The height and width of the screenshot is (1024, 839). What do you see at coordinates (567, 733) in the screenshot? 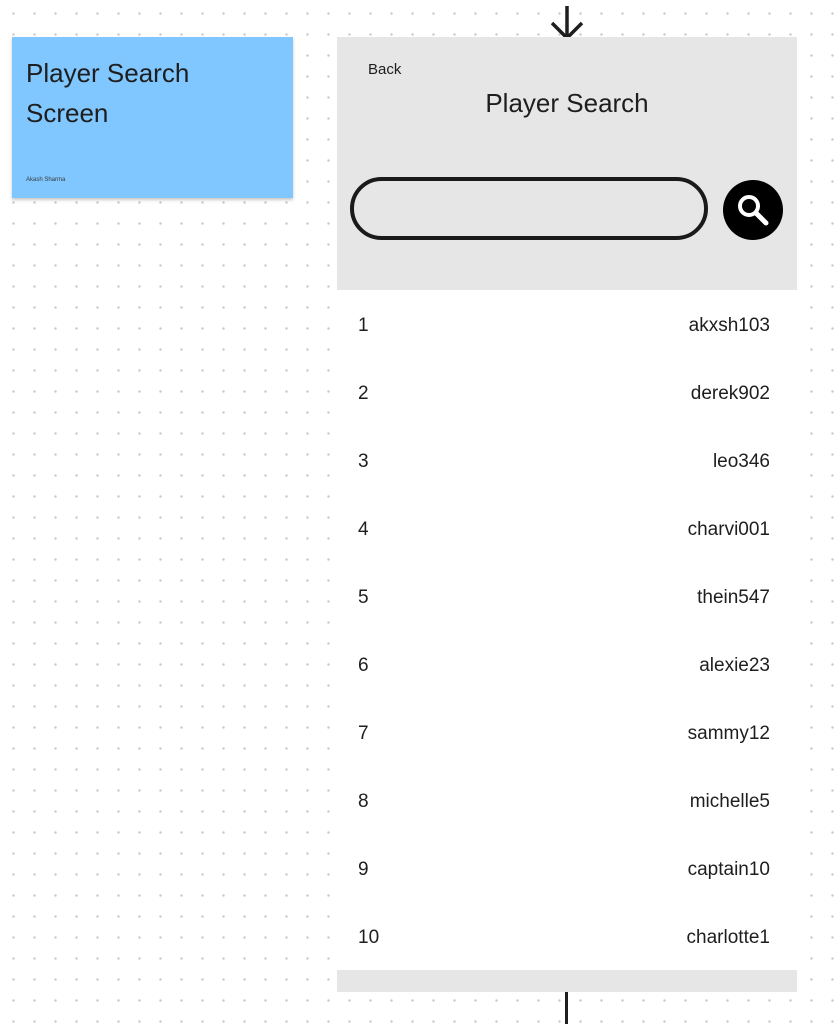
I see `player-row: 7 sammy12` at bounding box center [567, 733].